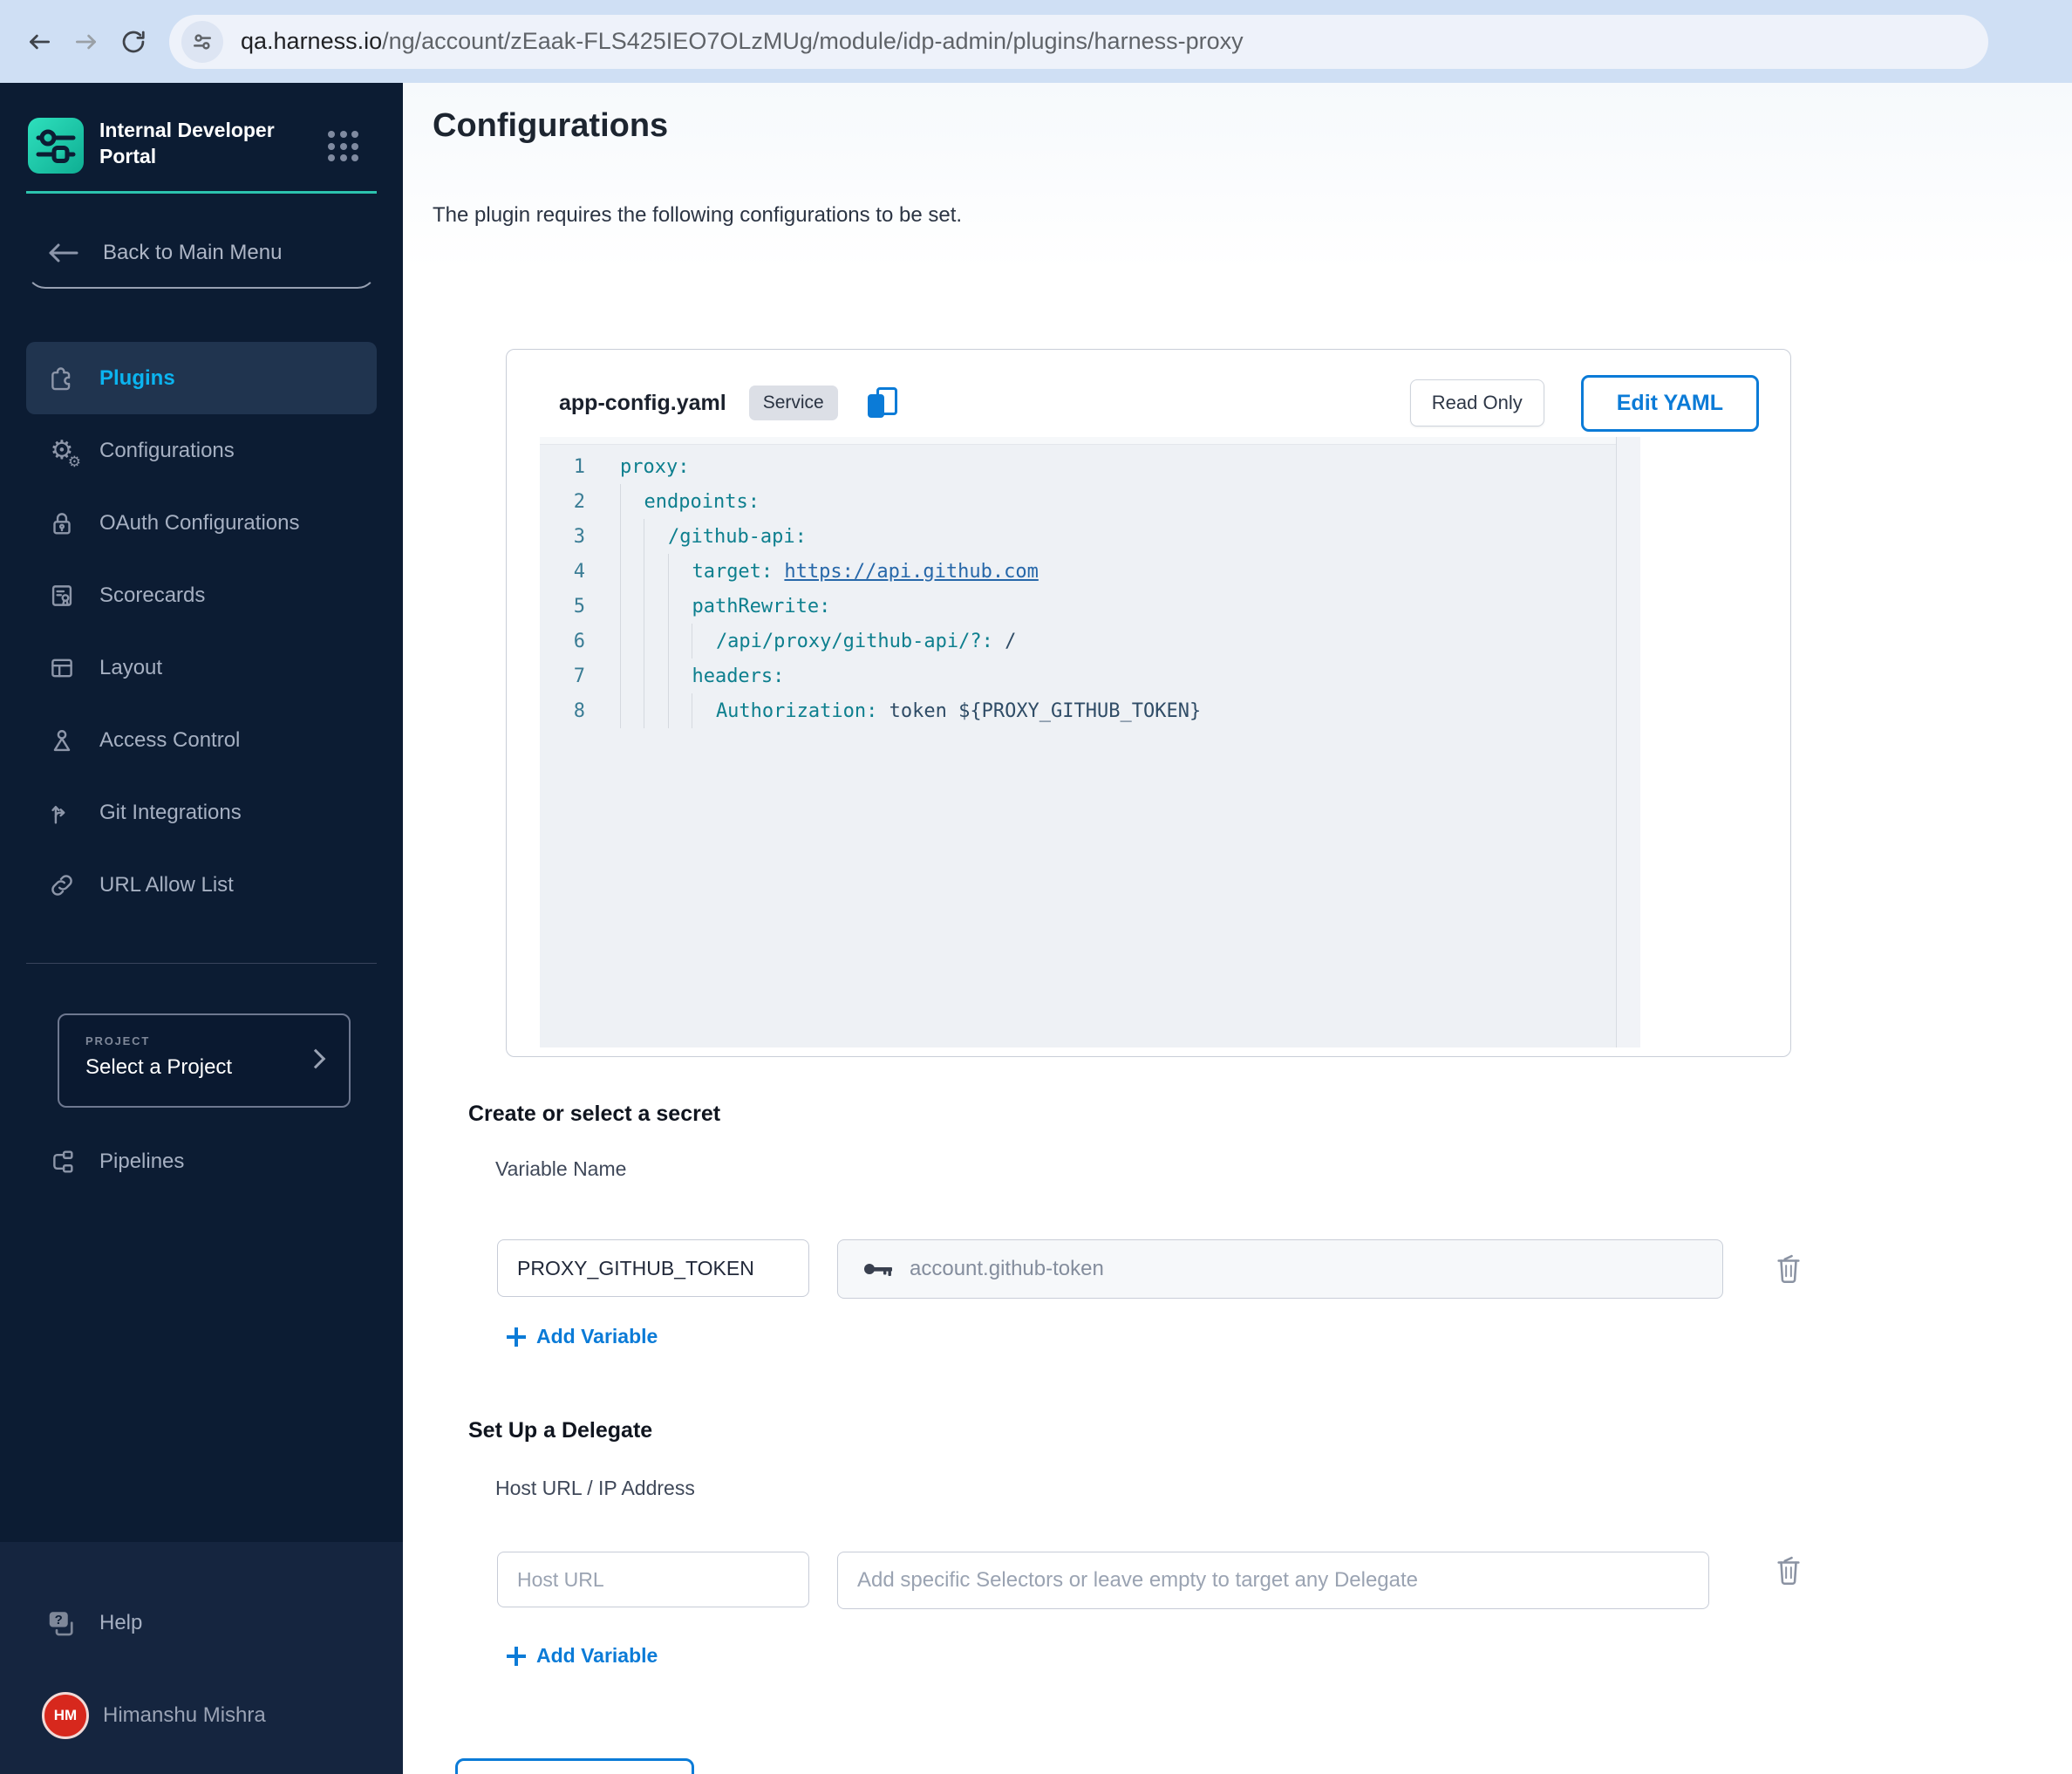  Describe the element at coordinates (61, 885) in the screenshot. I see `link-icon` at that location.